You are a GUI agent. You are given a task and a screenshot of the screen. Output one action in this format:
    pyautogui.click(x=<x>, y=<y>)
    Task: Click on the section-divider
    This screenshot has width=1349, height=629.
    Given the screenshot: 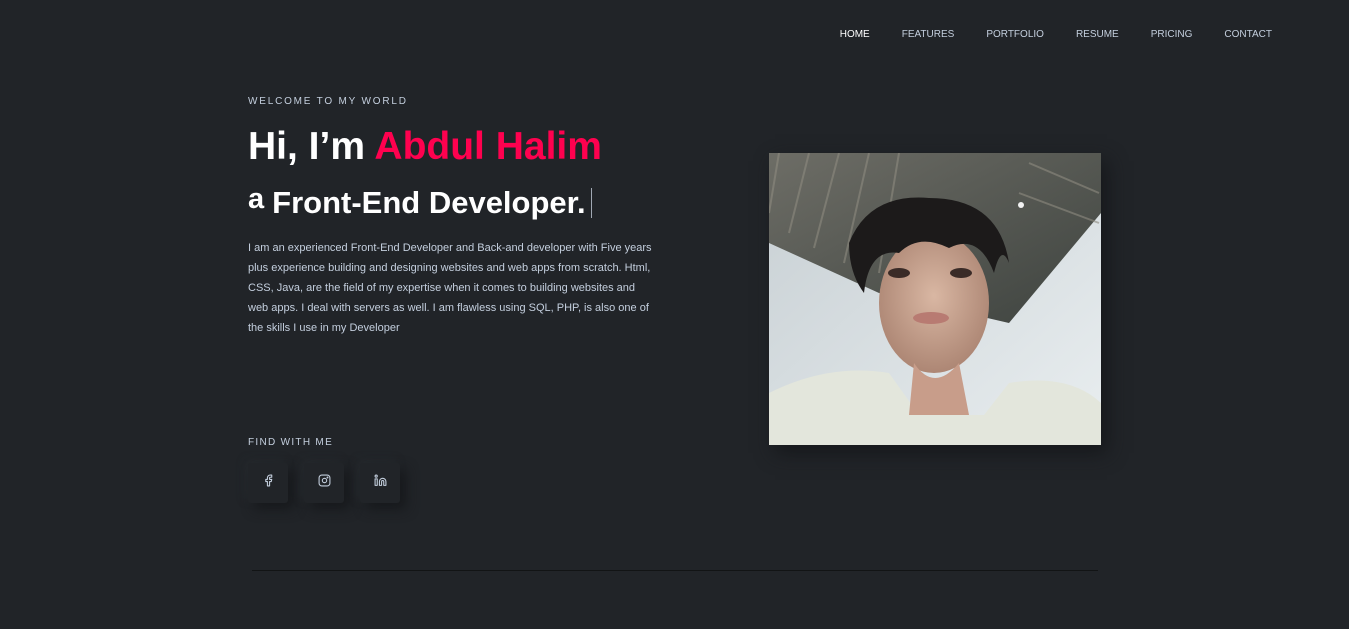 What is the action you would take?
    pyautogui.click(x=675, y=570)
    